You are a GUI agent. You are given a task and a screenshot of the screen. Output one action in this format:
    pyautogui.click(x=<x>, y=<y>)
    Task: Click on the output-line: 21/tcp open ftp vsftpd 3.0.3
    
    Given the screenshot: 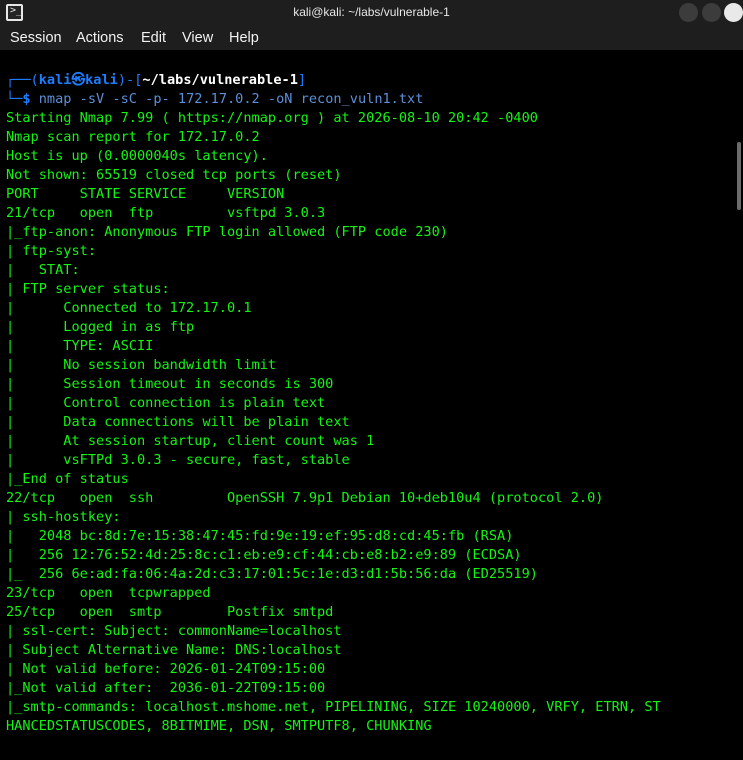 What is the action you would take?
    pyautogui.click(x=166, y=213)
    